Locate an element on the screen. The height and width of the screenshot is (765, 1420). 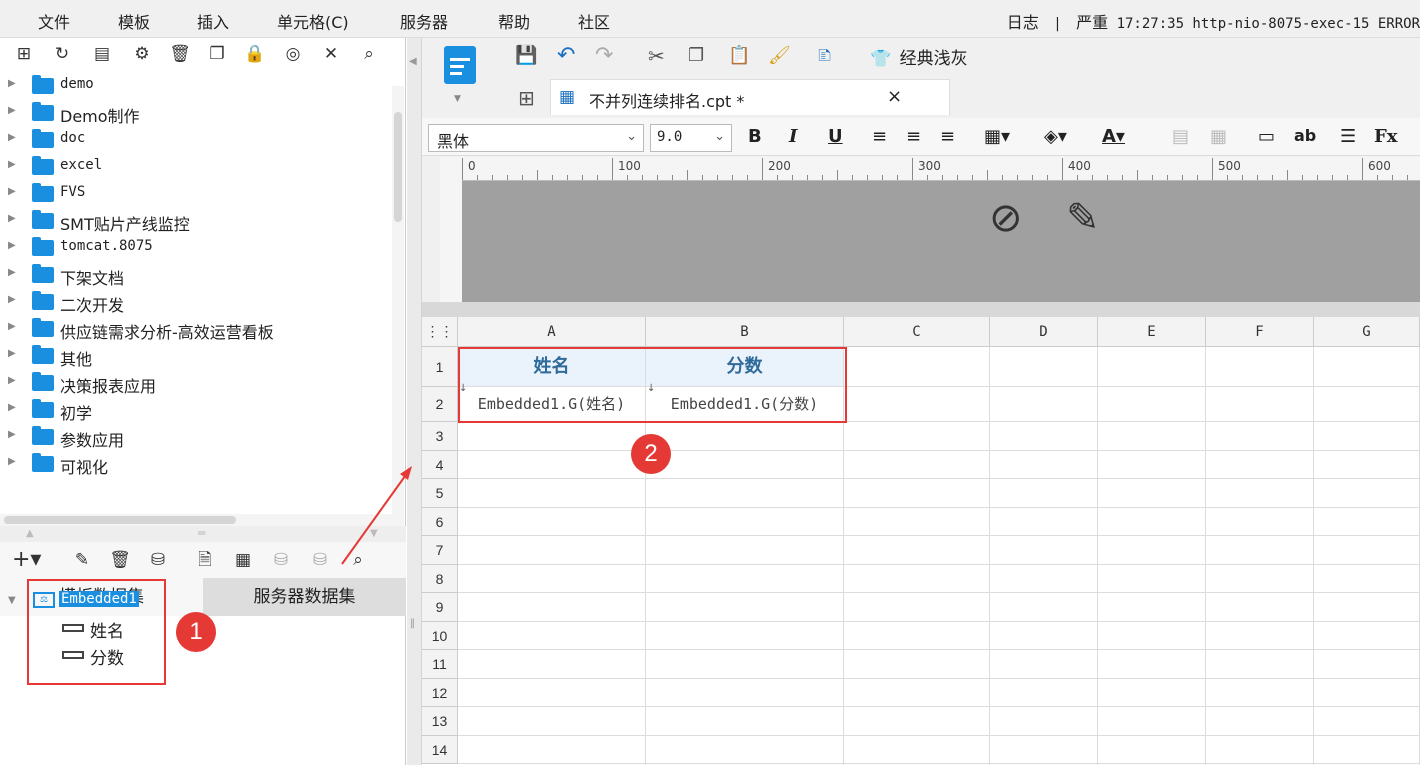
list-icon: ☰ is located at coordinates (1348, 136).